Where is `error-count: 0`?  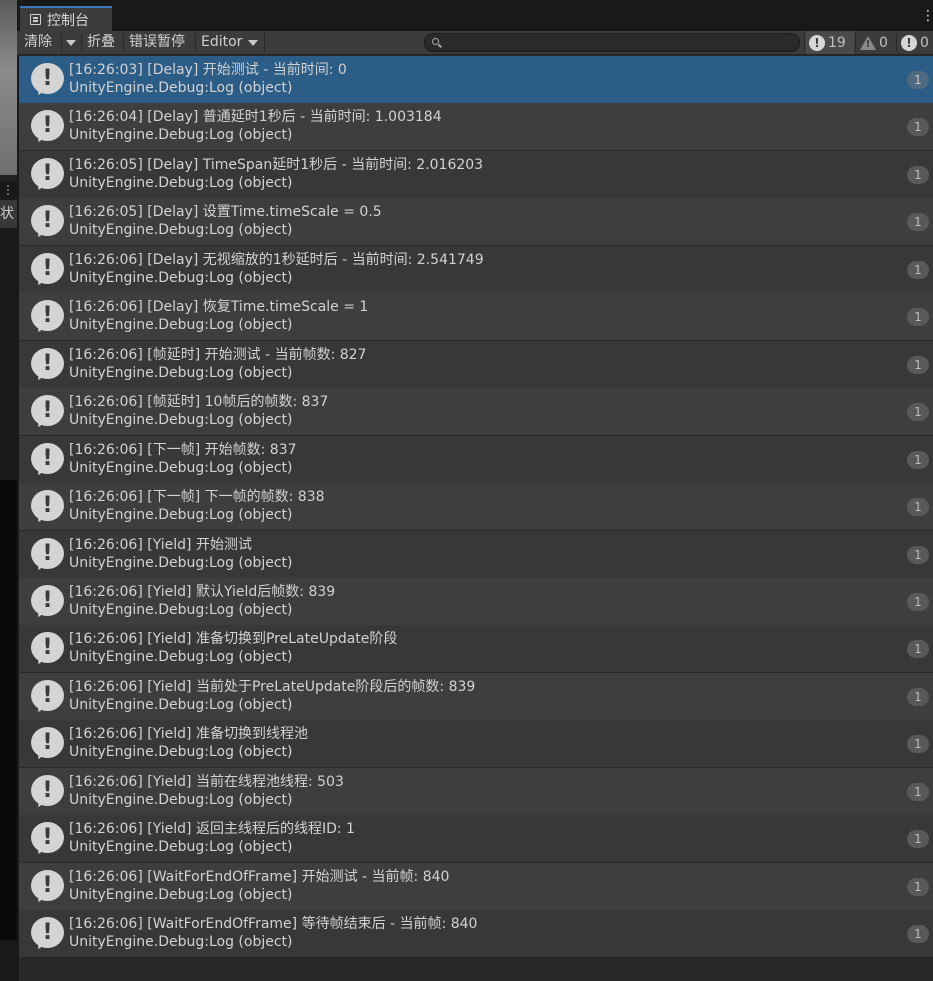 error-count: 0 is located at coordinates (924, 42).